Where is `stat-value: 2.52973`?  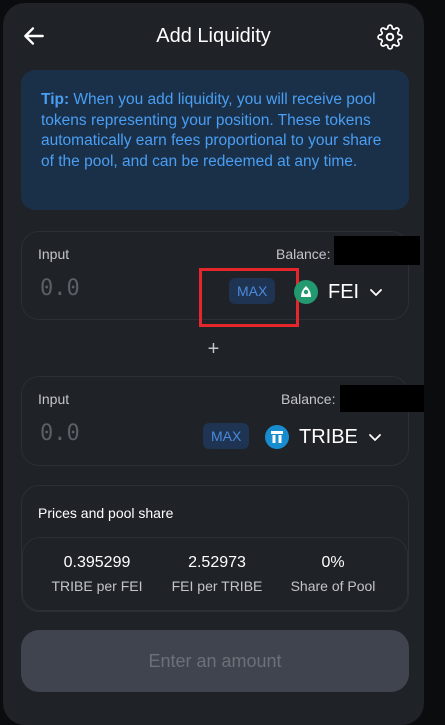 stat-value: 2.52973 is located at coordinates (217, 562).